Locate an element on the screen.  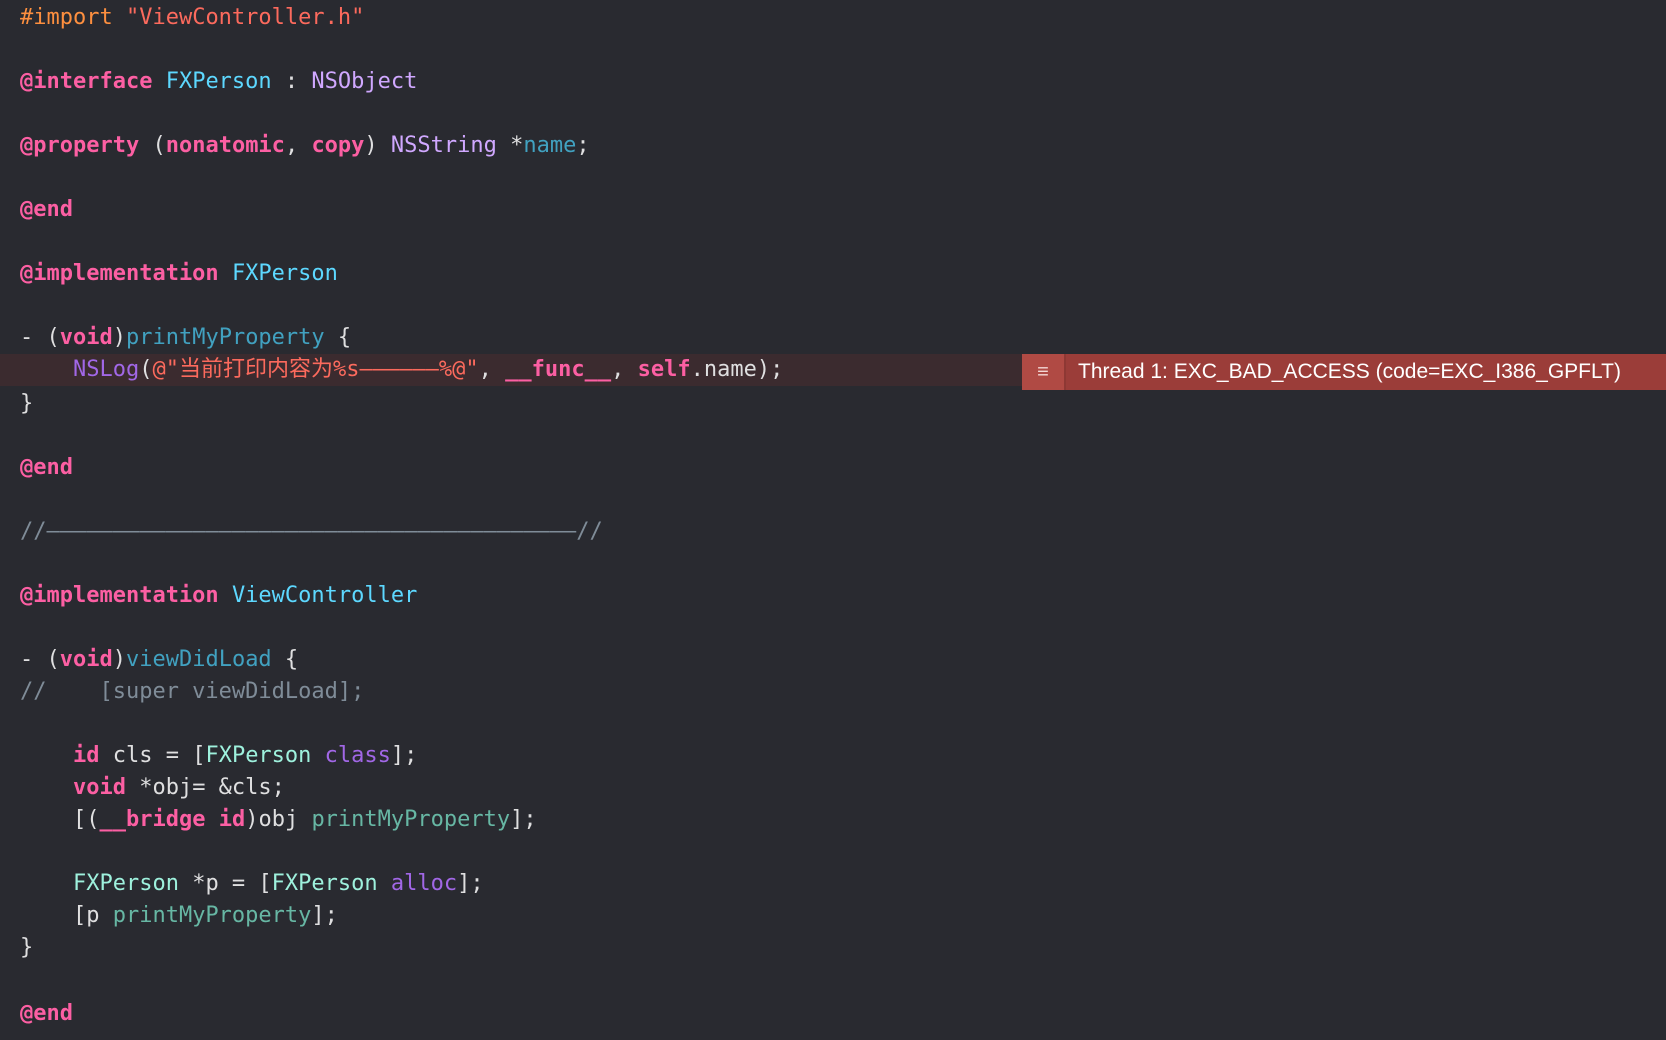
code-line: [(__bridge id)obj printMyProperty]; is located at coordinates (833, 820).